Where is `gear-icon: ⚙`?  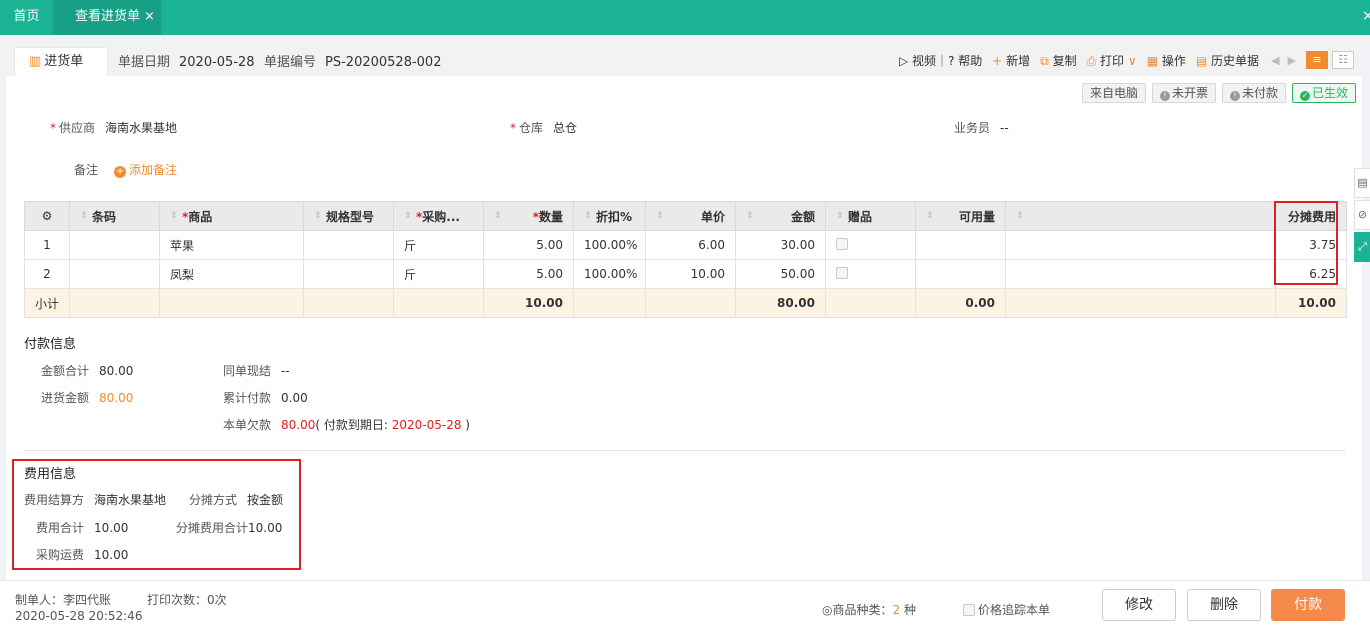
gear-icon: ⚙ is located at coordinates (47, 216).